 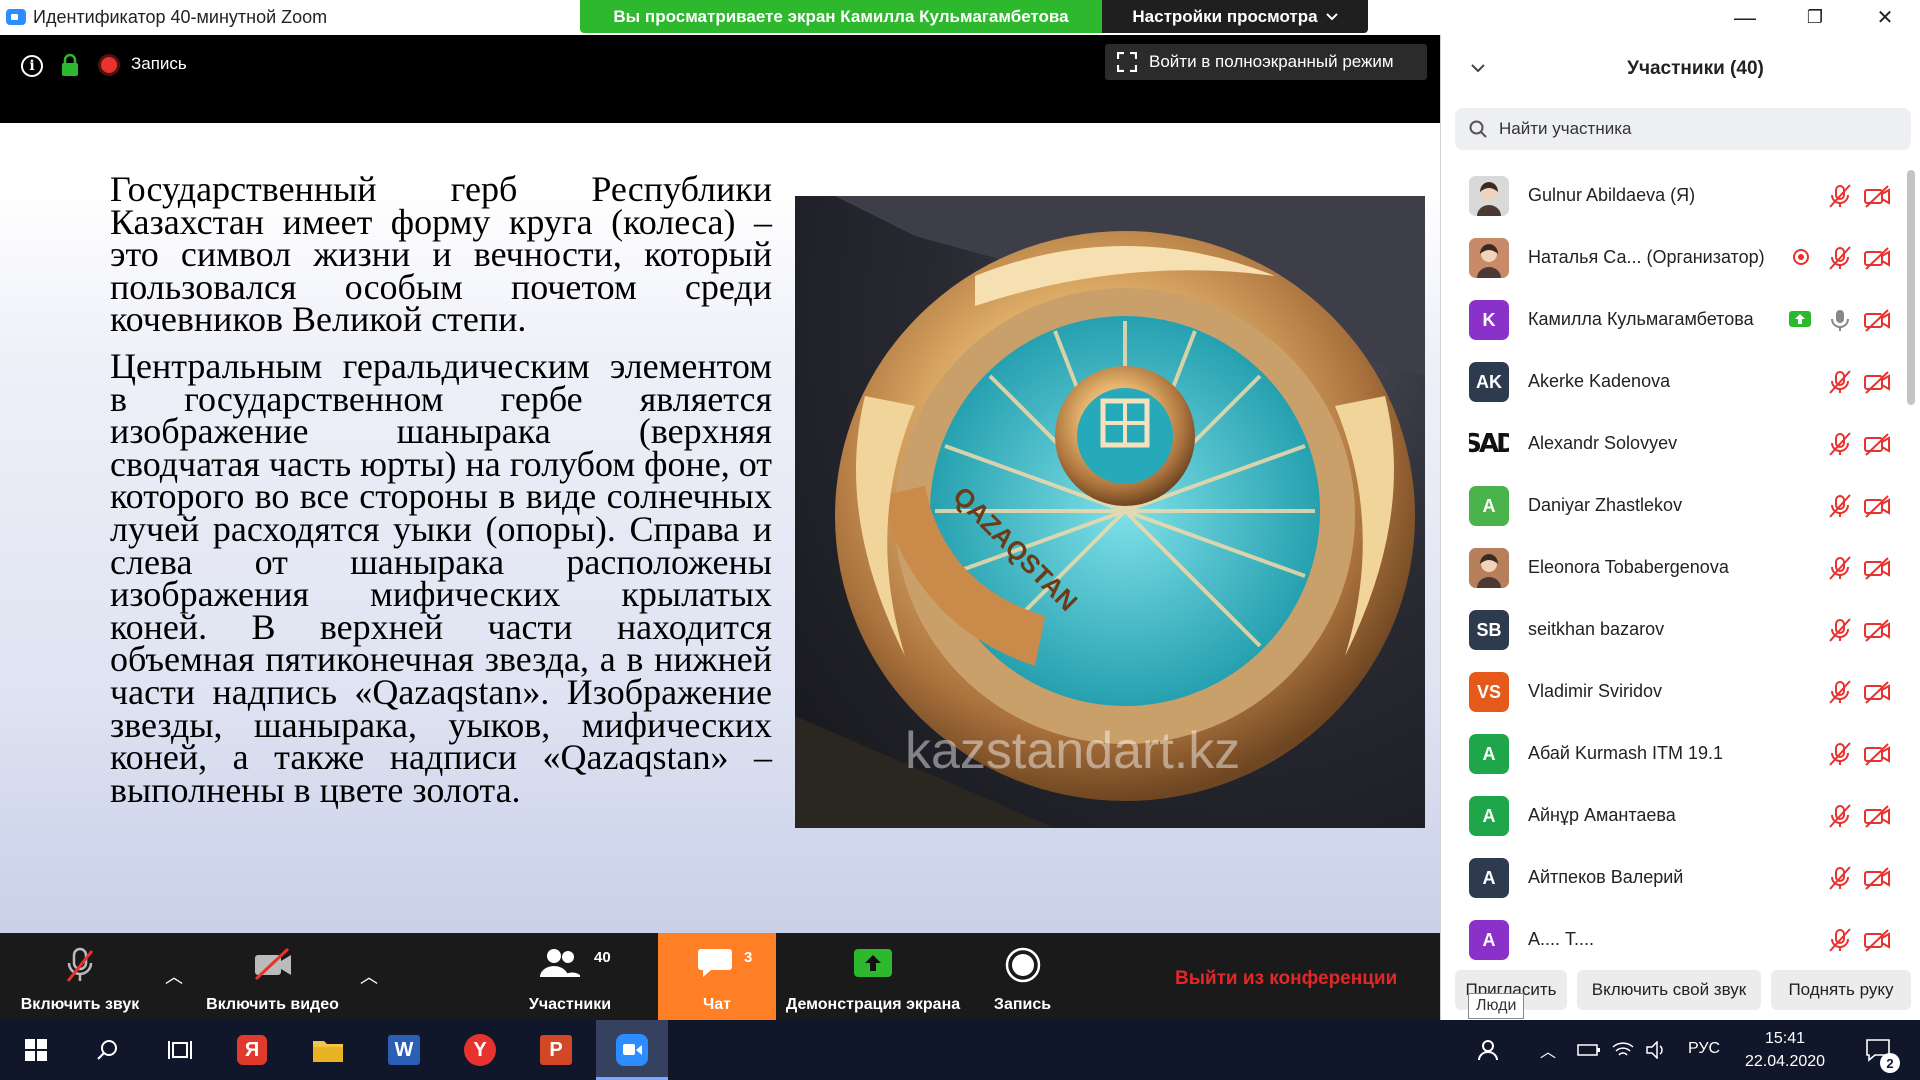 I want to click on yandex-browser-icon: Я, so click(x=252, y=1050).